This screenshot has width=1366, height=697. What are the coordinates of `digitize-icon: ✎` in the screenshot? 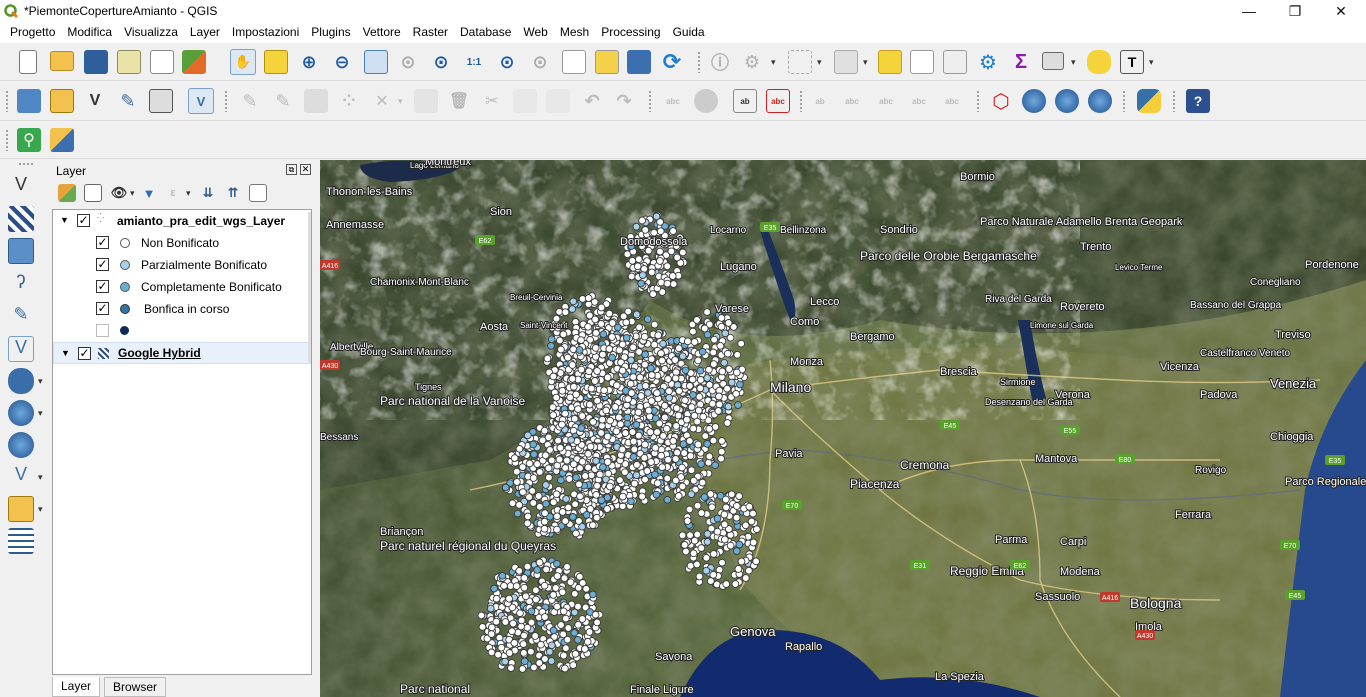 It's located at (128, 101).